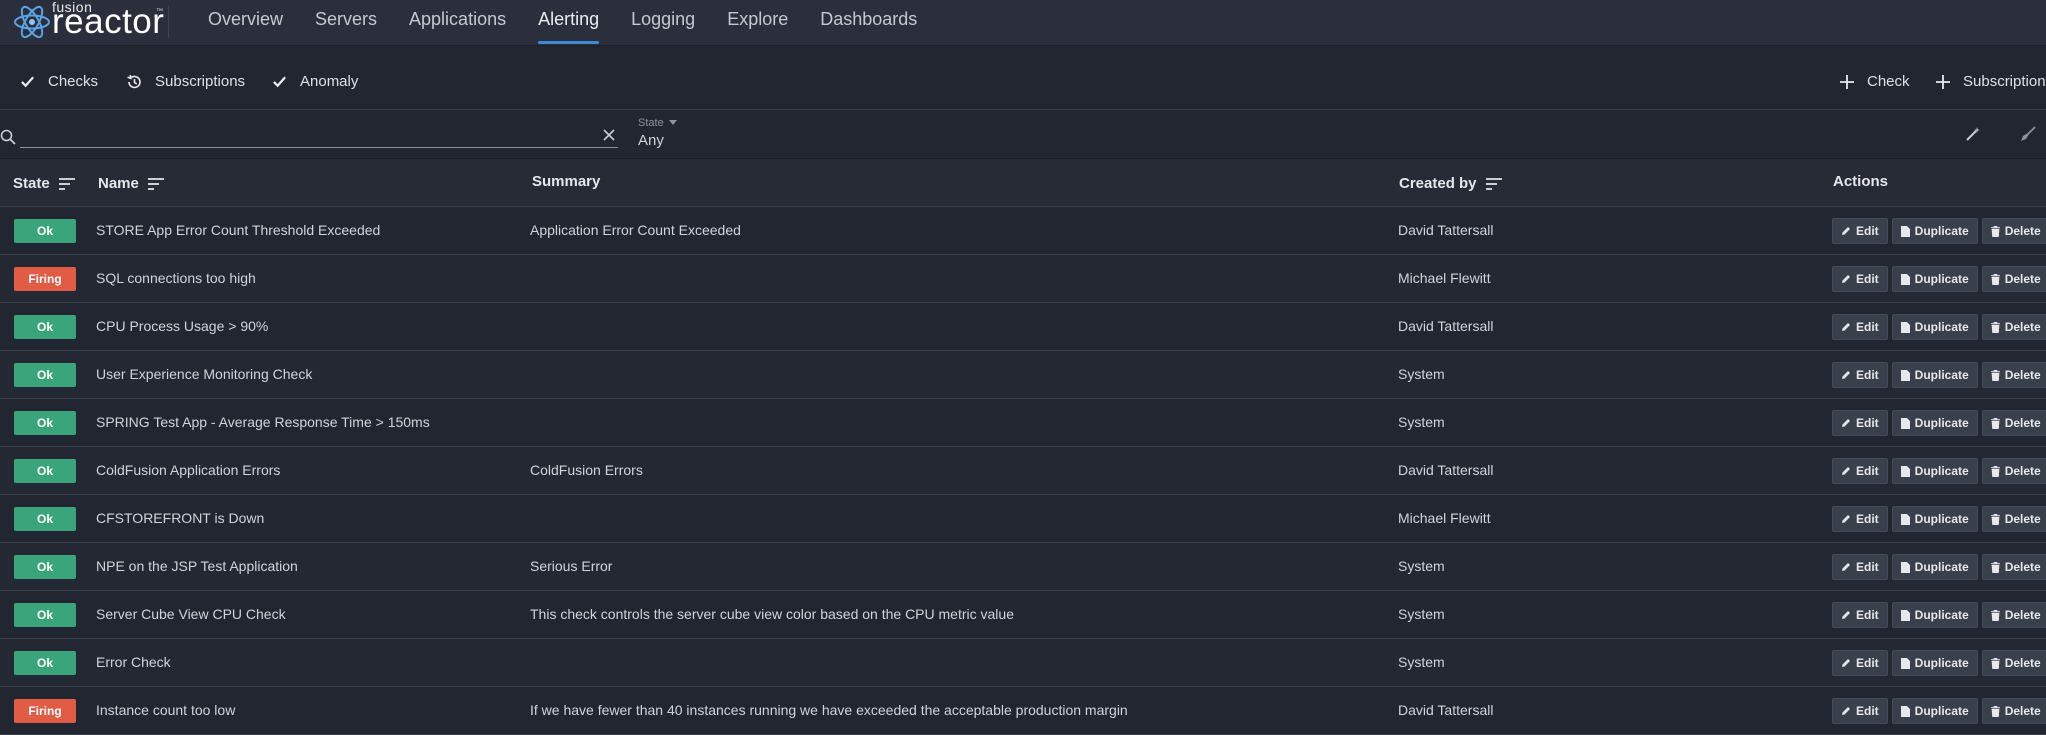 The width and height of the screenshot is (2046, 735). Describe the element at coordinates (457, 23) in the screenshot. I see `nav-applications: Applications` at that location.